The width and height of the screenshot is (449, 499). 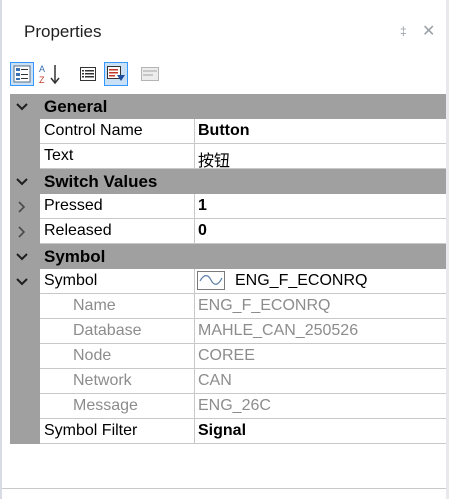 I want to click on category-label: General, so click(x=76, y=106).